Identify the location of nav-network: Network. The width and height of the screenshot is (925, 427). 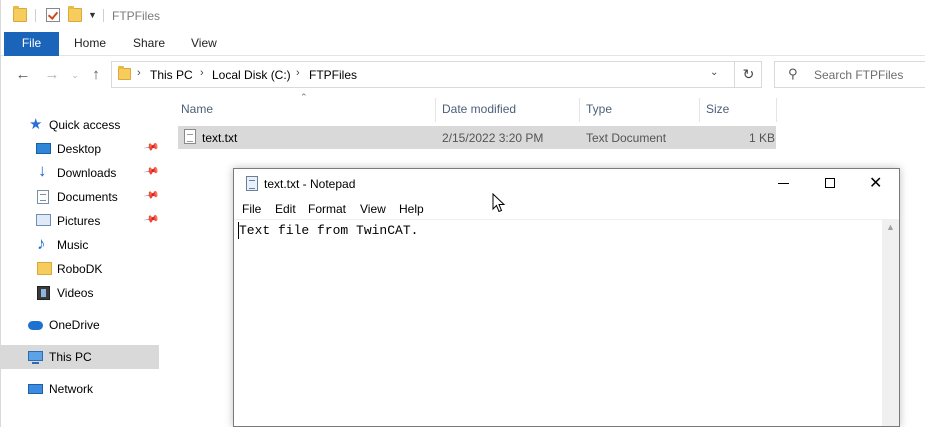
(80, 389).